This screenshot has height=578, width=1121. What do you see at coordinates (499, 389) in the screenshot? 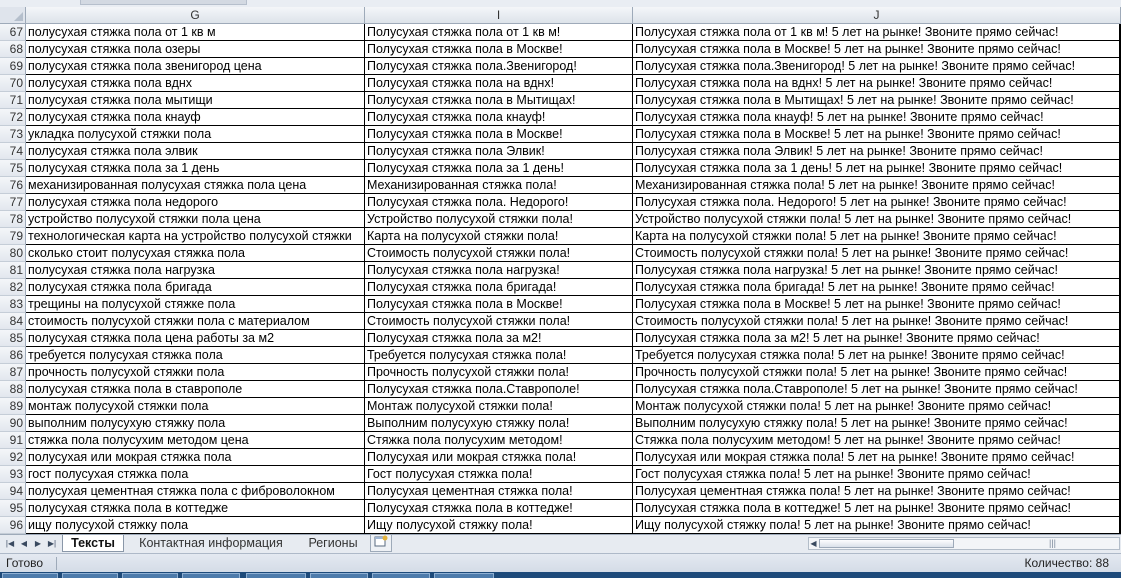
I see `cell-column-i: Полусухая стяжка пола.Ставрополе!` at bounding box center [499, 389].